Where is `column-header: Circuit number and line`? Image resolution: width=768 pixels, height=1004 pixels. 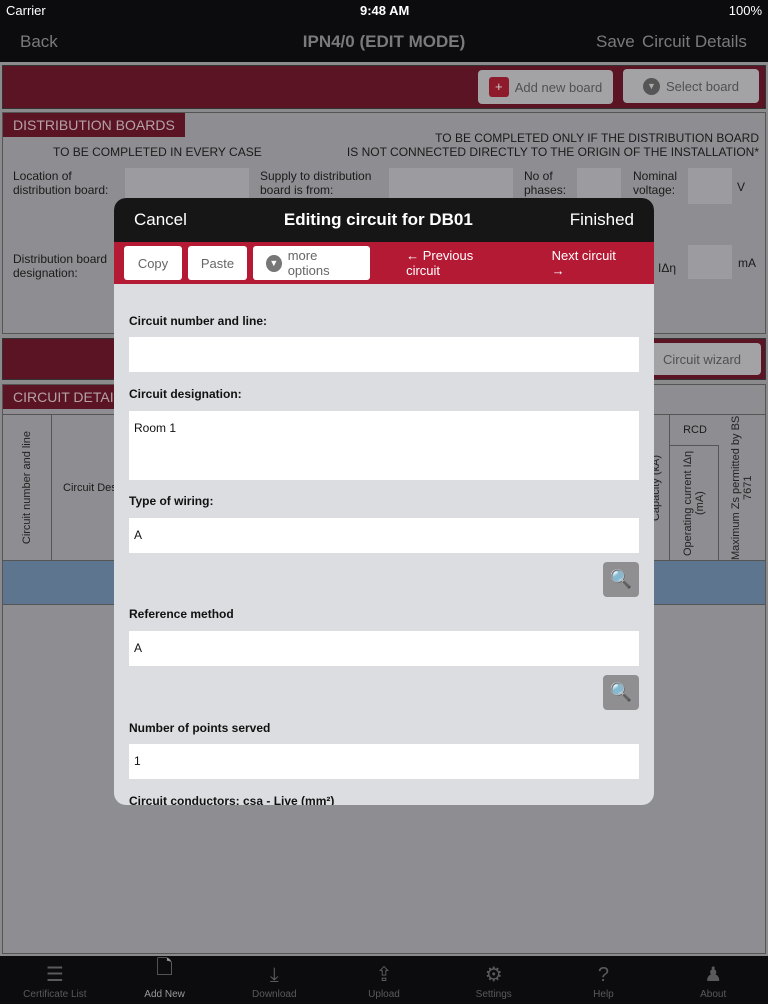 column-header: Circuit number and line is located at coordinates (27, 488).